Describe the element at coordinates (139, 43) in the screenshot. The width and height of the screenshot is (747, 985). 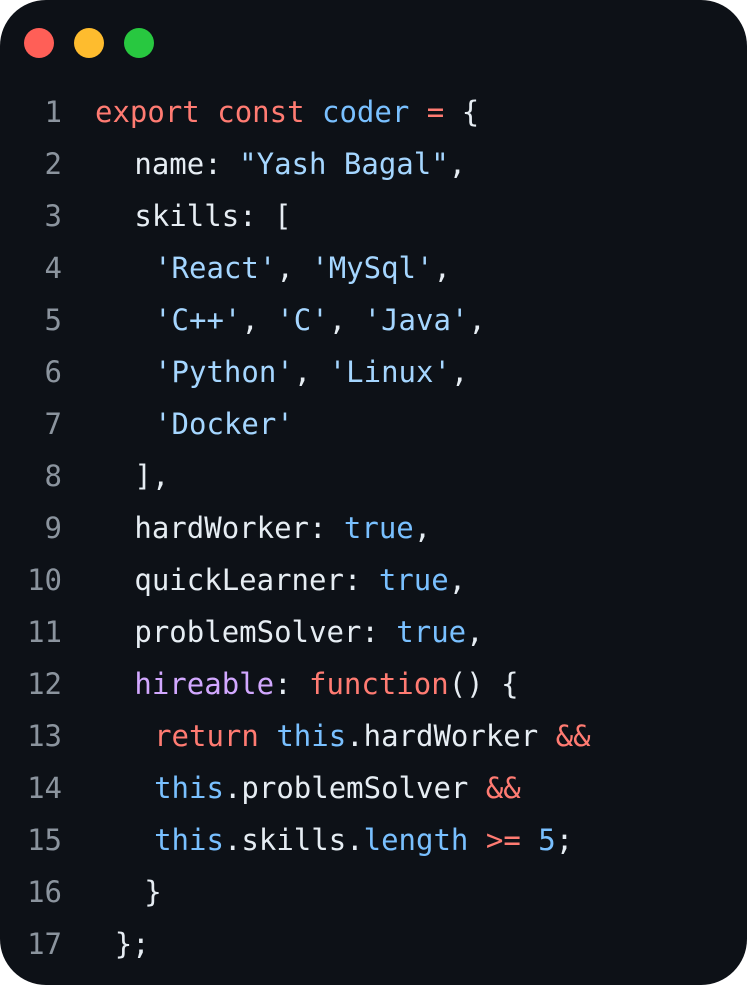
I see `maximize-button` at that location.